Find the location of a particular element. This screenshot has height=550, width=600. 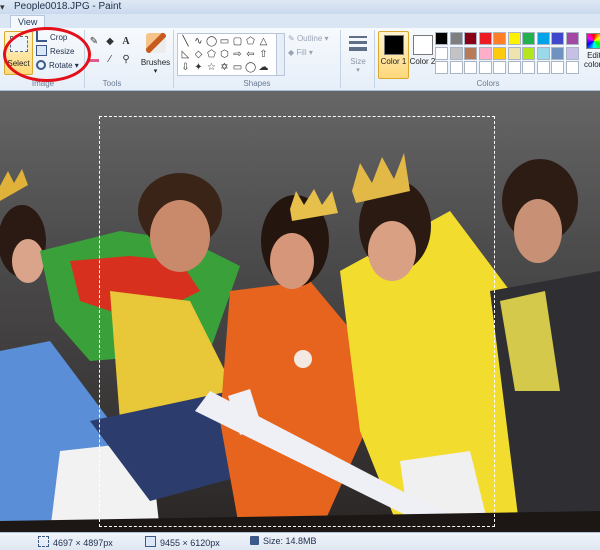

brushes-button: Brushes ▾ is located at coordinates (155, 53).